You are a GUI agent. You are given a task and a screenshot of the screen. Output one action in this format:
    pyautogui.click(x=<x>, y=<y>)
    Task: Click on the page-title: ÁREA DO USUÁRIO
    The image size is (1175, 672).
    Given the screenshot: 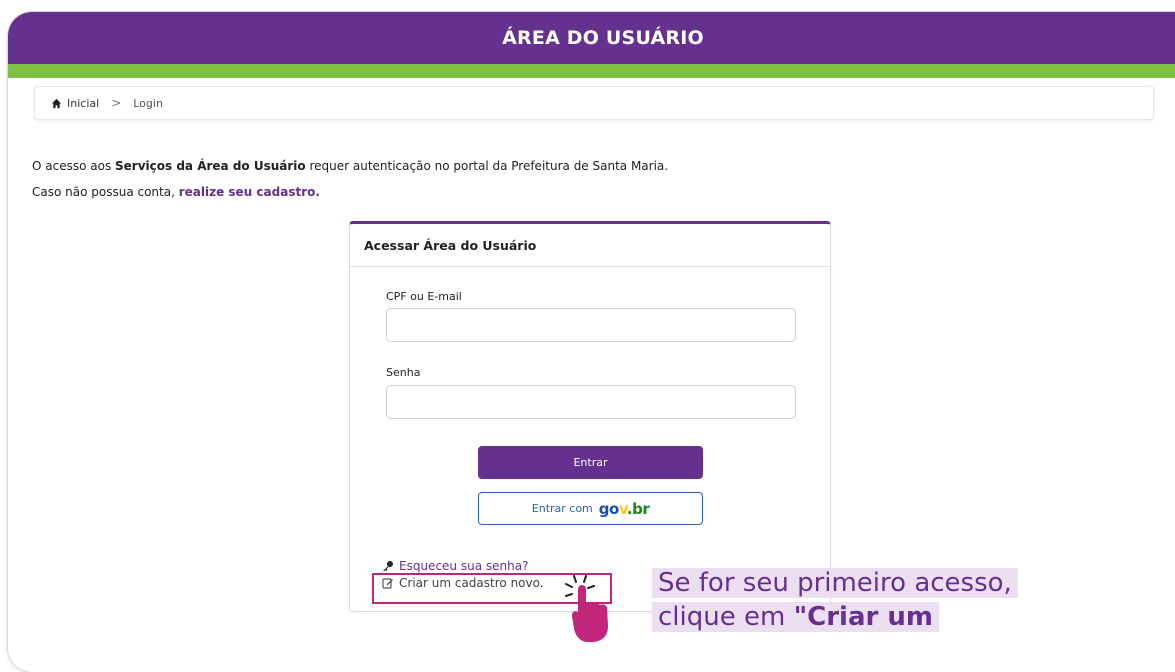 What is the action you would take?
    pyautogui.click(x=603, y=38)
    